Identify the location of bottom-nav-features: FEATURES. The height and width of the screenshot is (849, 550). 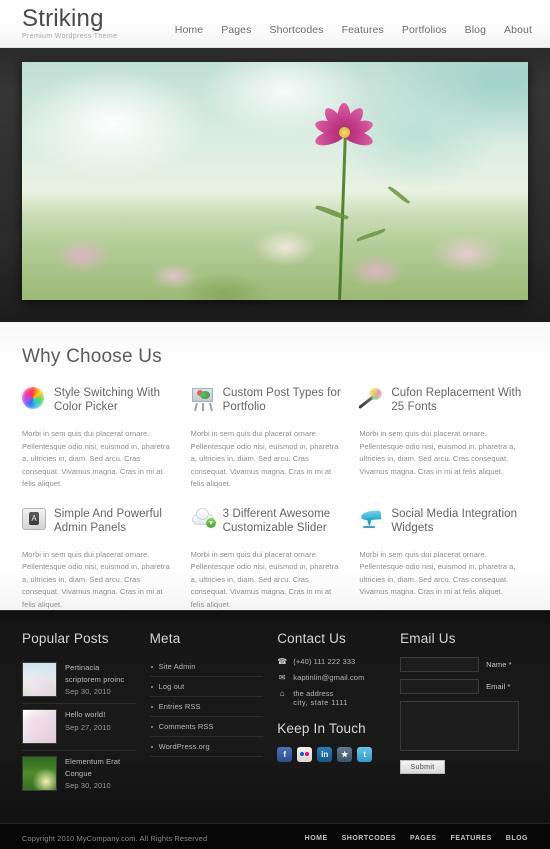
(471, 838).